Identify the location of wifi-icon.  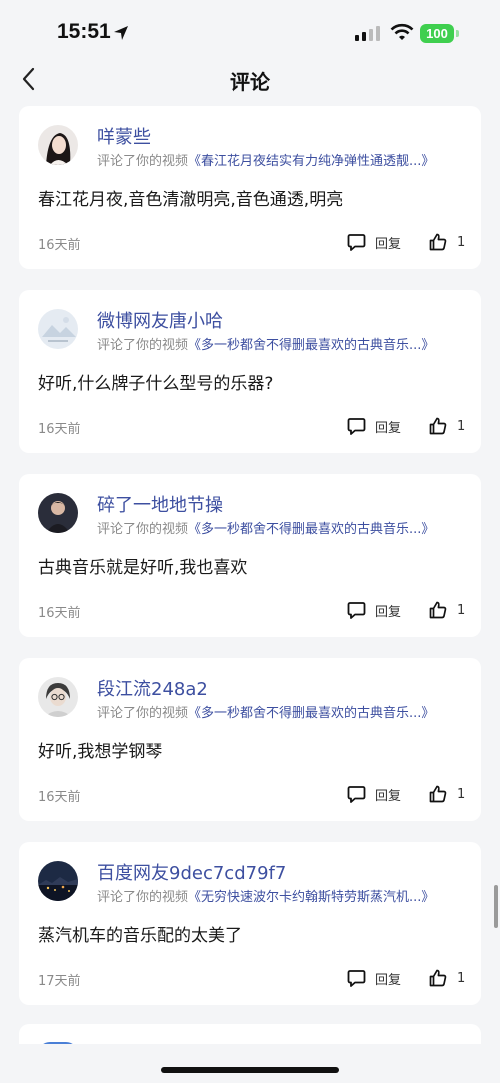
(402, 31).